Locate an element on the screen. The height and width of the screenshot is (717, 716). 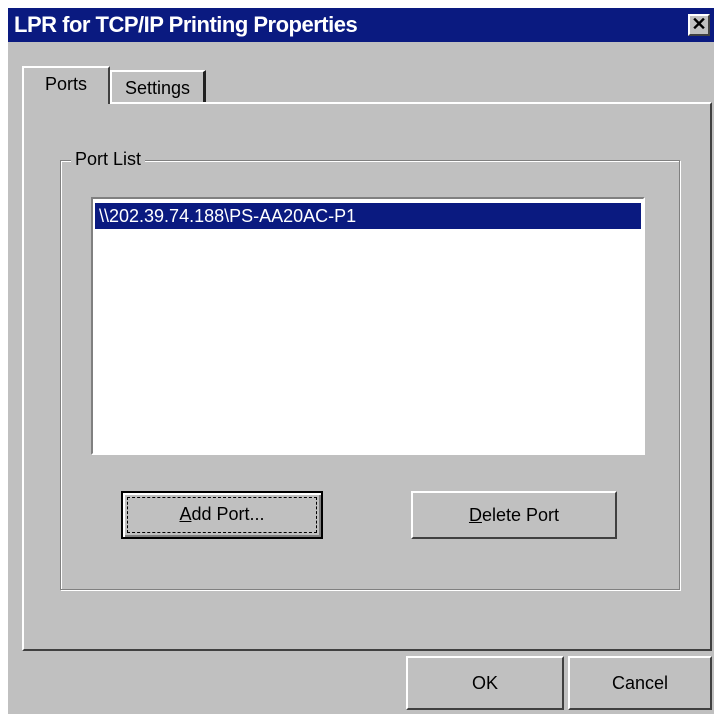
close-icon: ✕ is located at coordinates (699, 24).